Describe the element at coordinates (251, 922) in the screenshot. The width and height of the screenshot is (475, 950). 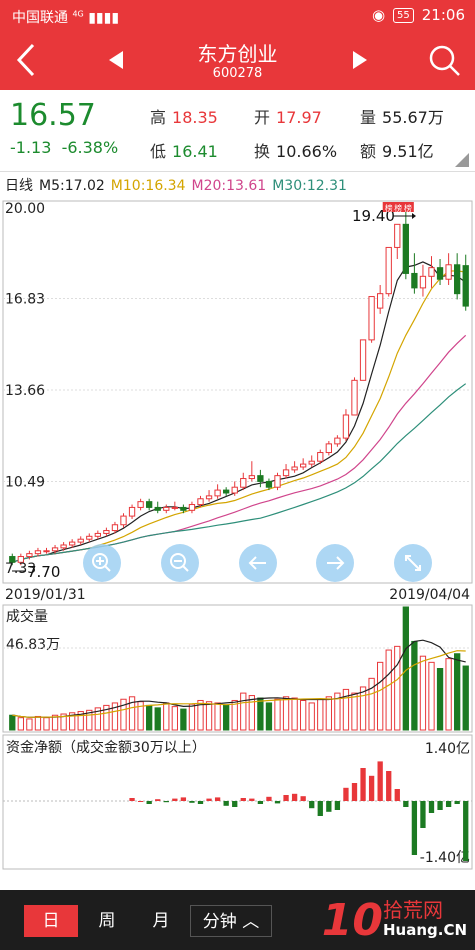
I see `chevron-up-icon: ︿` at that location.